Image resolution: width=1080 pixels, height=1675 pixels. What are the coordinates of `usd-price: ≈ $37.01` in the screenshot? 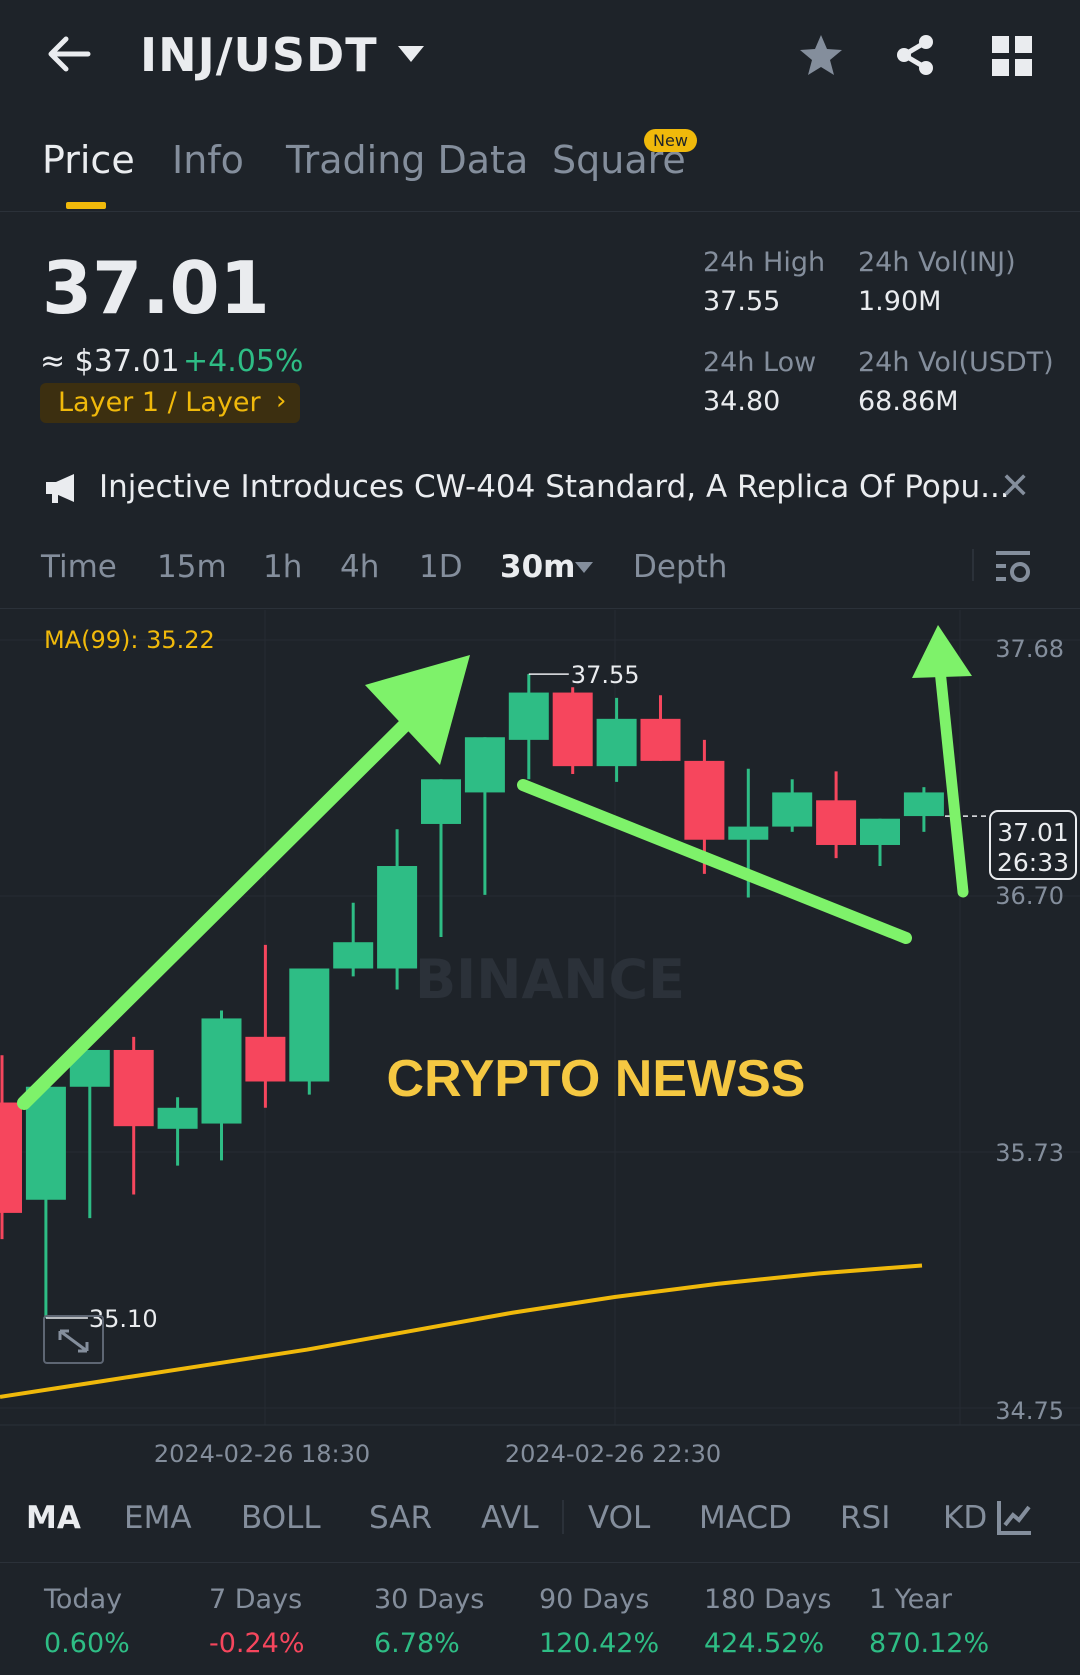 It's located at (110, 361).